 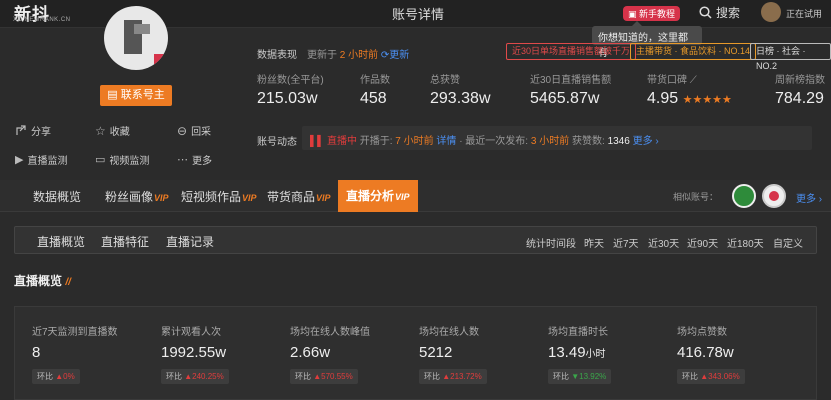 I want to click on update-info: 更新于 2 小时前 ⟳更新, so click(x=358, y=53).